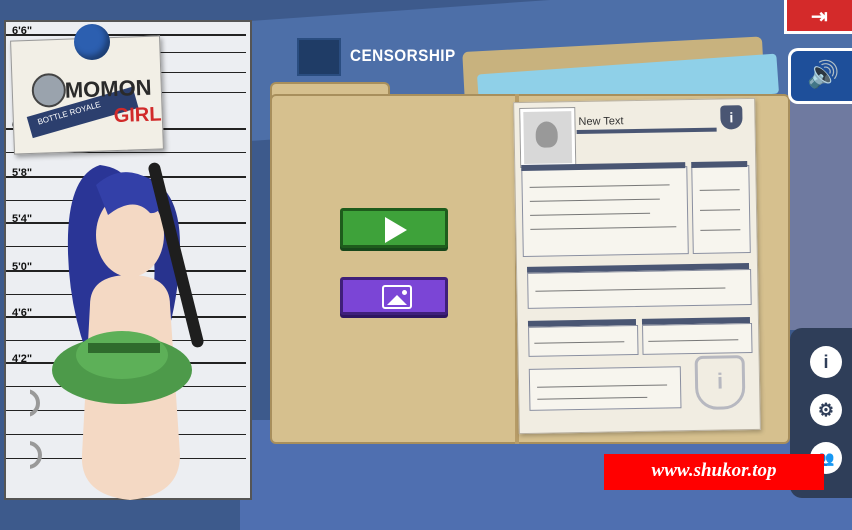 This screenshot has width=852, height=530. Describe the element at coordinates (816, 215) in the screenshot. I see `background-stripe` at that location.